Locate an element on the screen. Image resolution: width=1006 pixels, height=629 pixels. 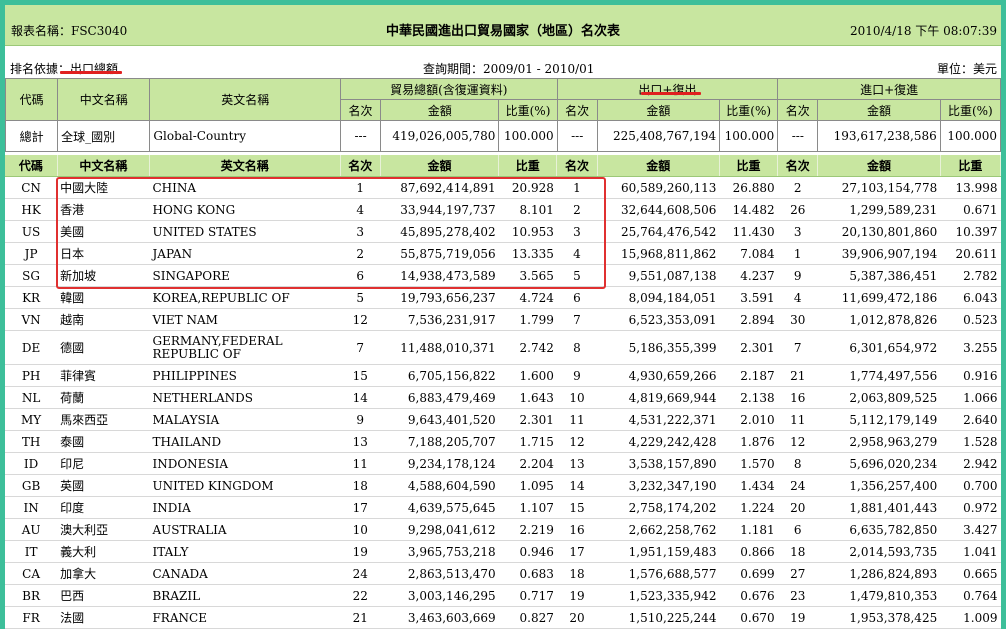
table-cell: 24 is located at coordinates (360, 573).